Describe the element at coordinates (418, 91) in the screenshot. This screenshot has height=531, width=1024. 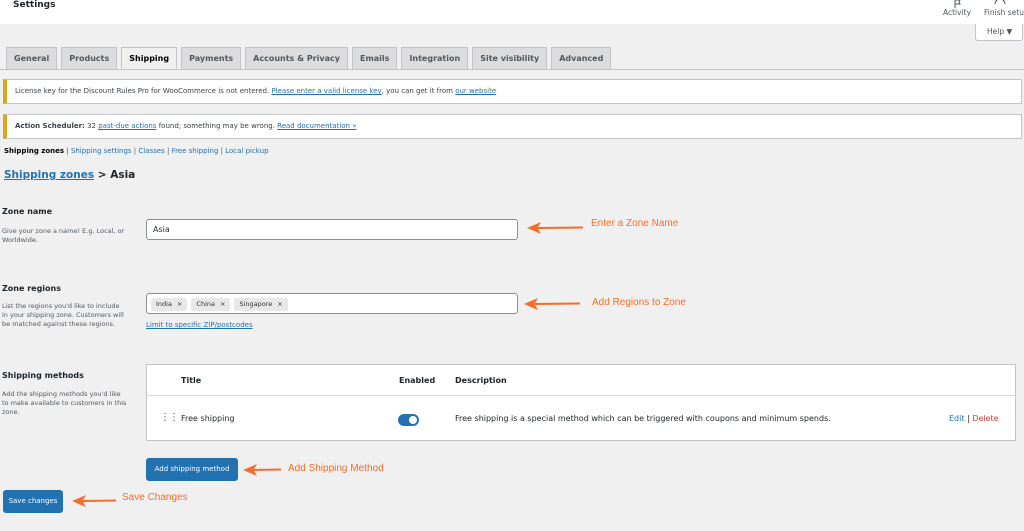
I see `license-notice-middle: , you can get it from` at that location.